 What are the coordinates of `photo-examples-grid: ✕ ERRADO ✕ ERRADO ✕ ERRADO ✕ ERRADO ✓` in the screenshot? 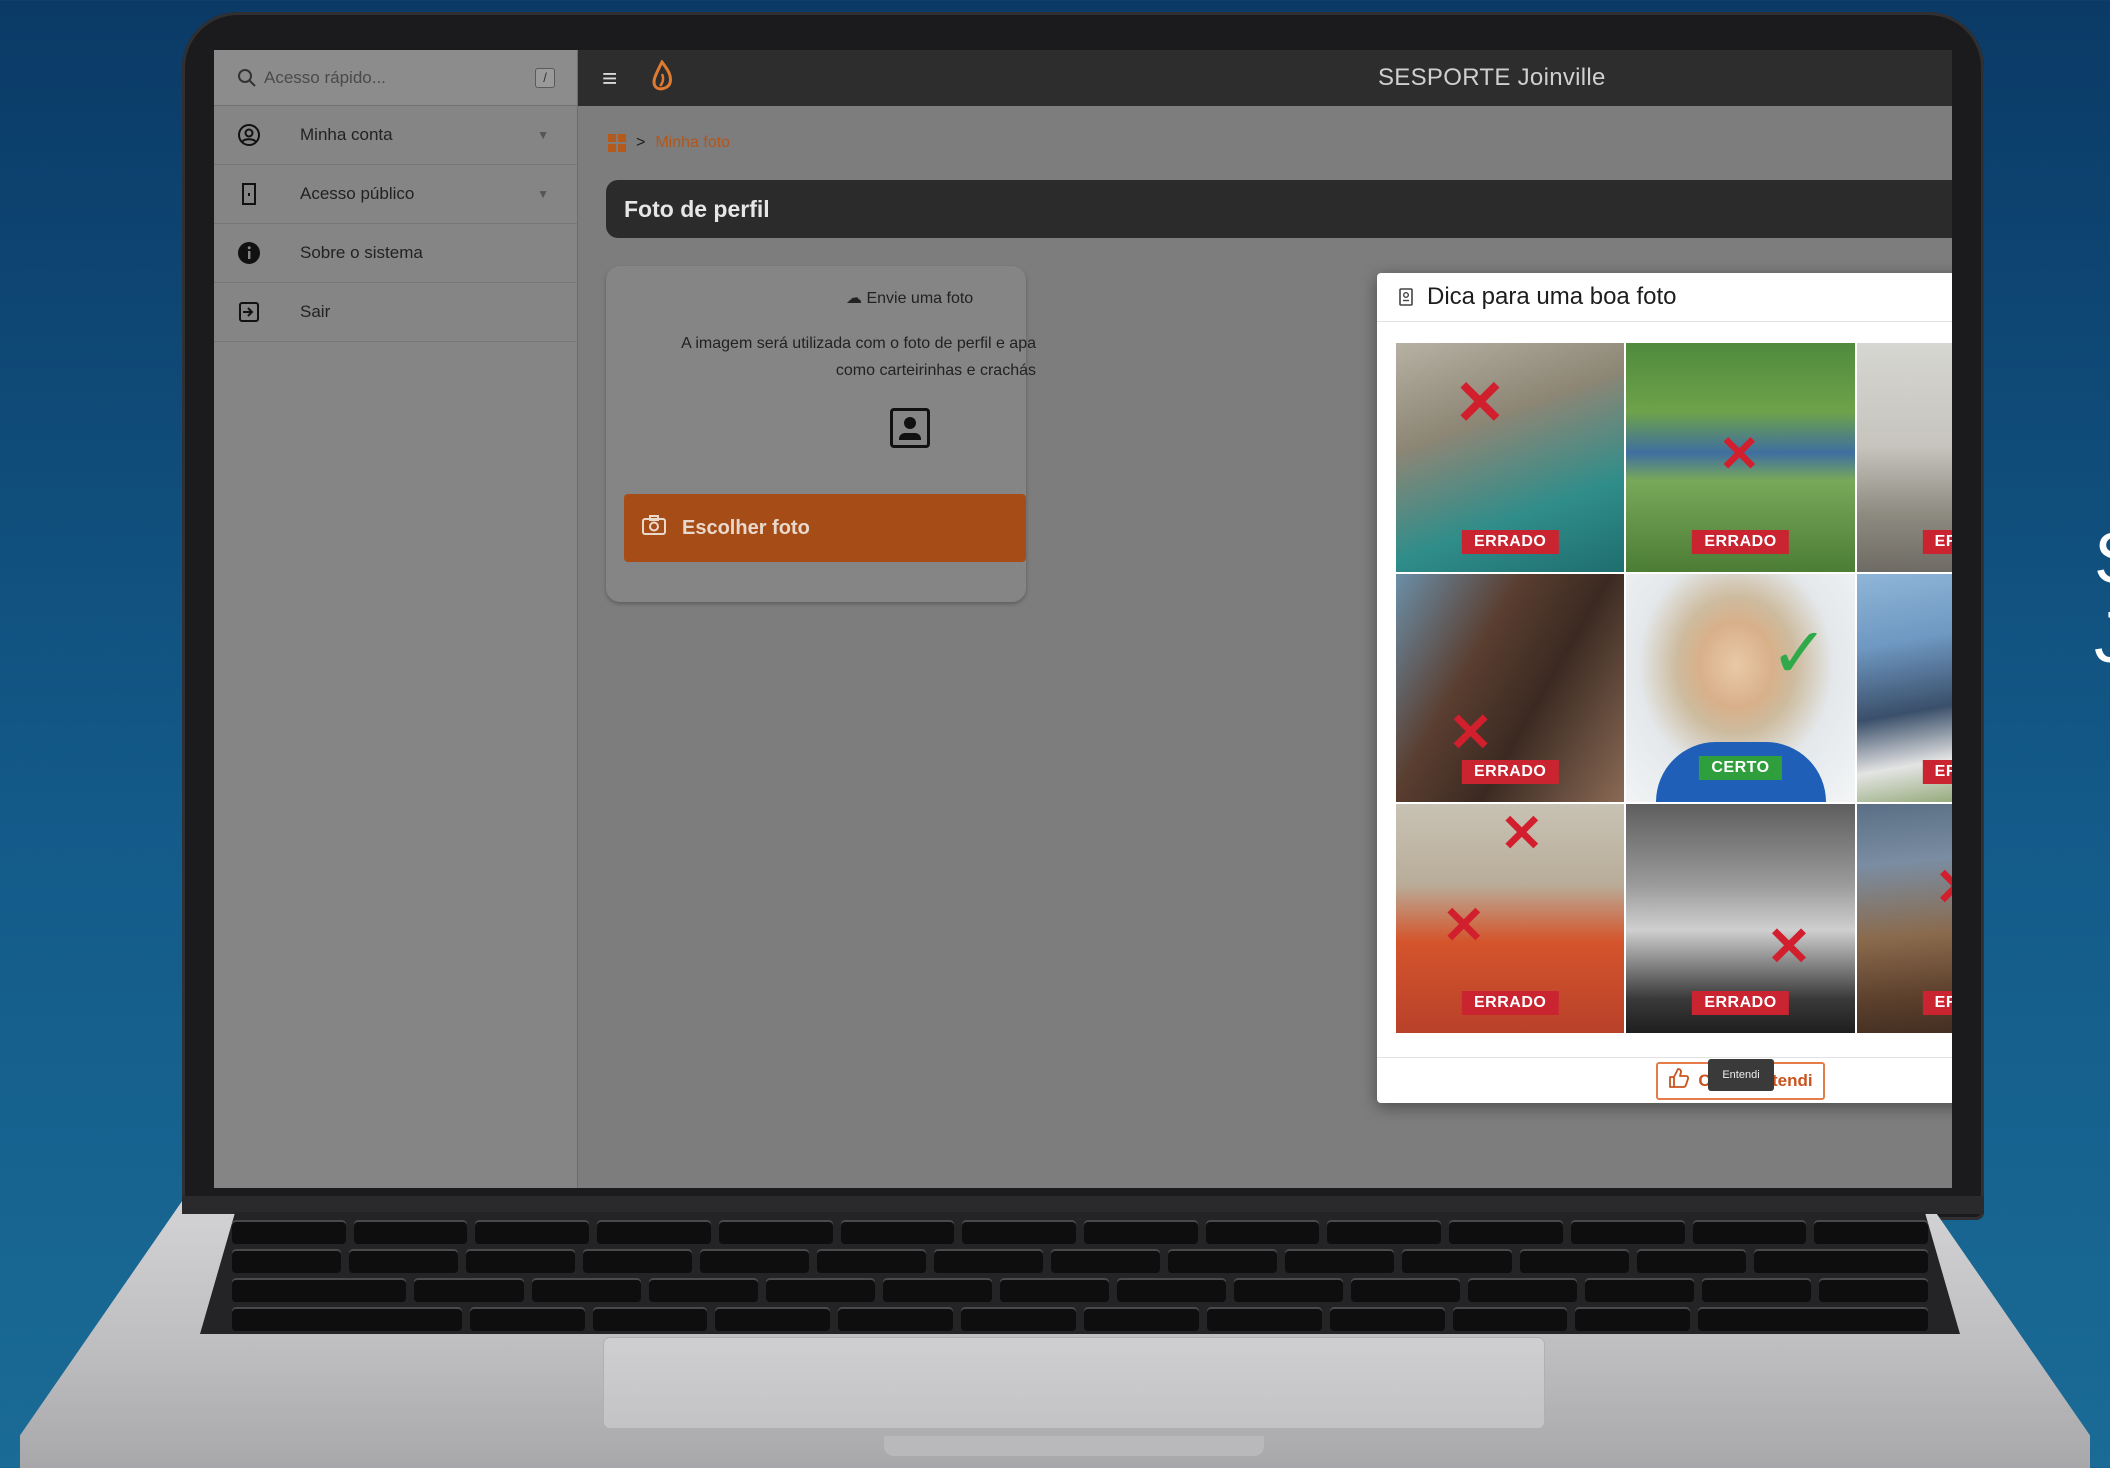 It's located at (1674, 688).